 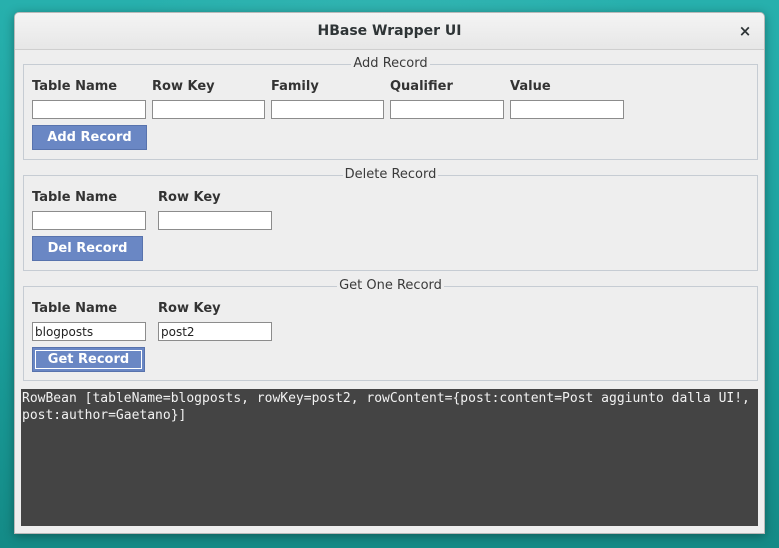 What do you see at coordinates (89, 331) in the screenshot?
I see `get-table-name-input` at bounding box center [89, 331].